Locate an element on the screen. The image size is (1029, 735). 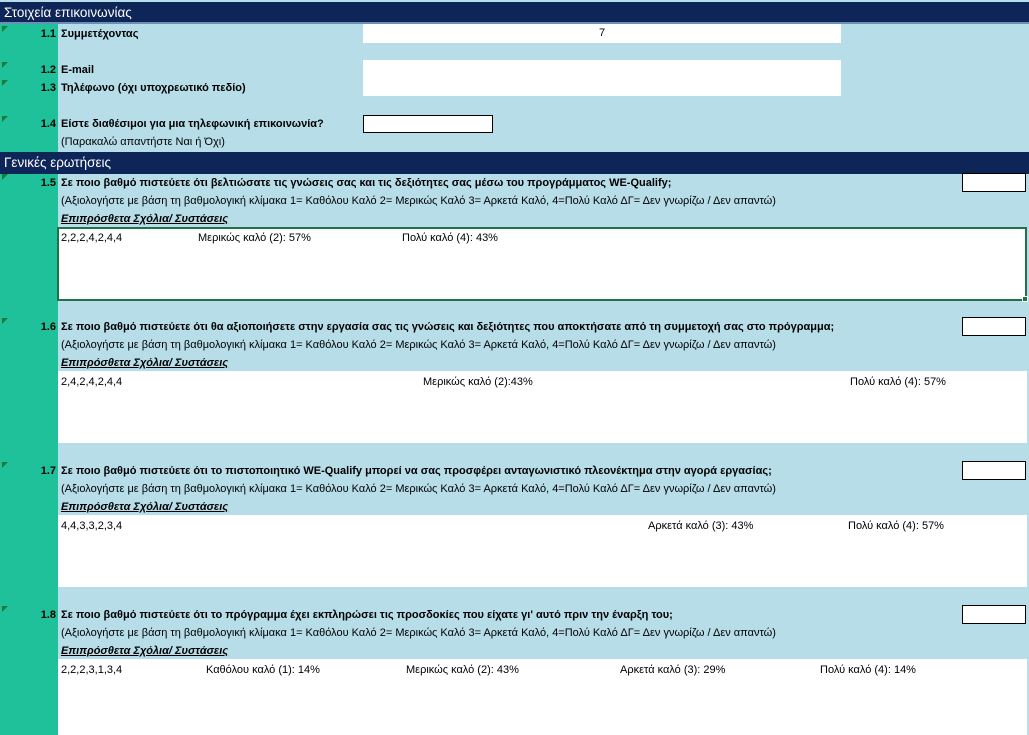
comment-stat: Μερικώς καλό (2): 57% is located at coordinates (254, 238).